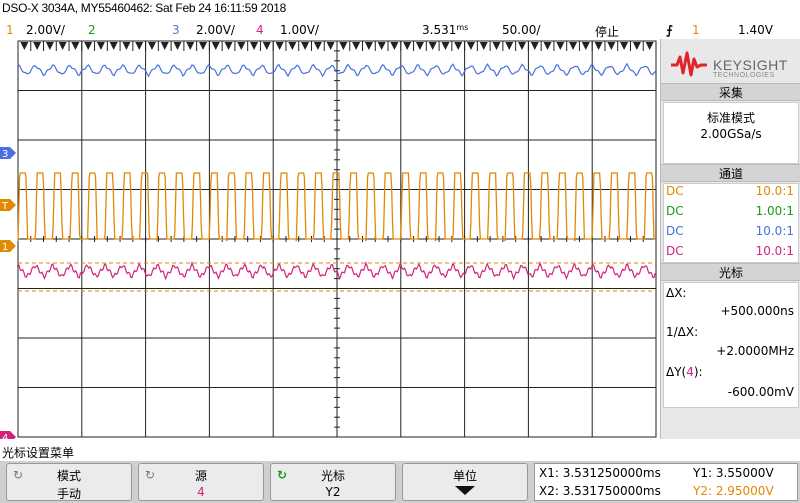 This screenshot has height=503, width=800. Describe the element at coordinates (774, 251) in the screenshot. I see `ch4-probe: 10.0:1` at that location.